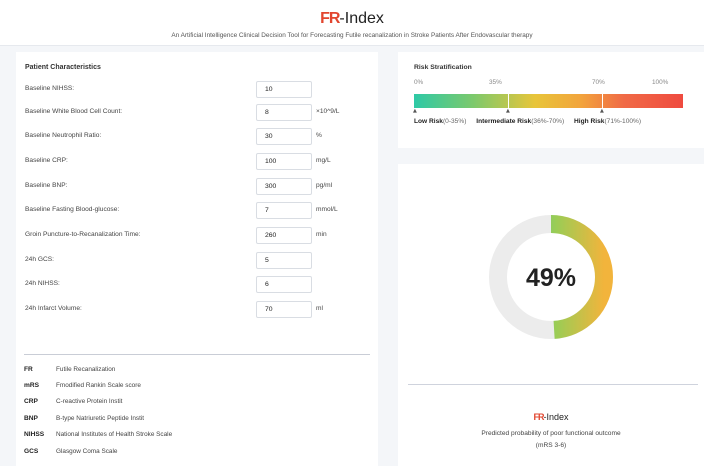 The height and width of the screenshot is (466, 704). What do you see at coordinates (46, 160) in the screenshot?
I see `field-label: Baseline CRP:` at bounding box center [46, 160].